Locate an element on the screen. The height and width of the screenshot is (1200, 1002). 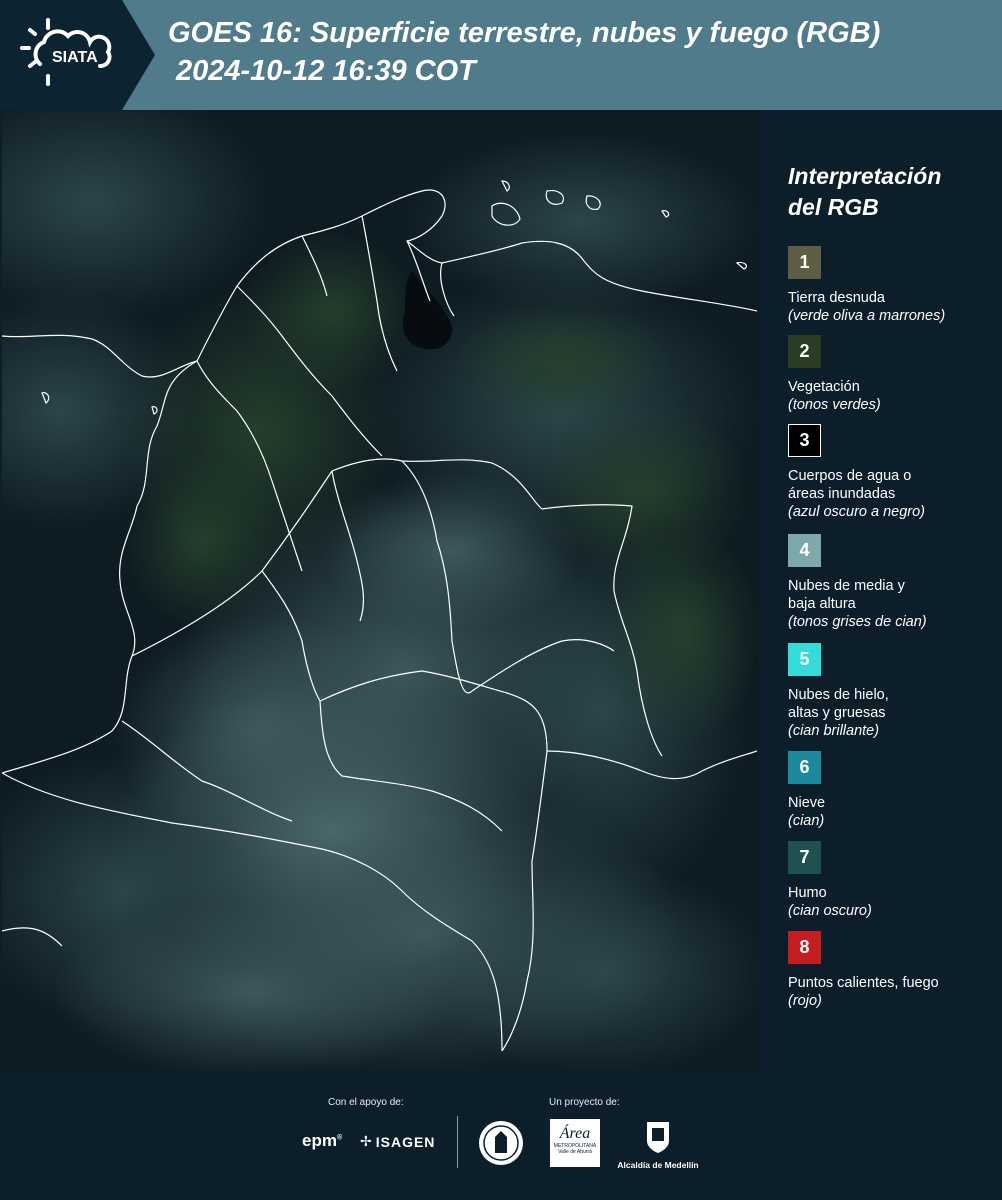
isagen-logo: ✢ ISAGEN is located at coordinates (397, 1141).